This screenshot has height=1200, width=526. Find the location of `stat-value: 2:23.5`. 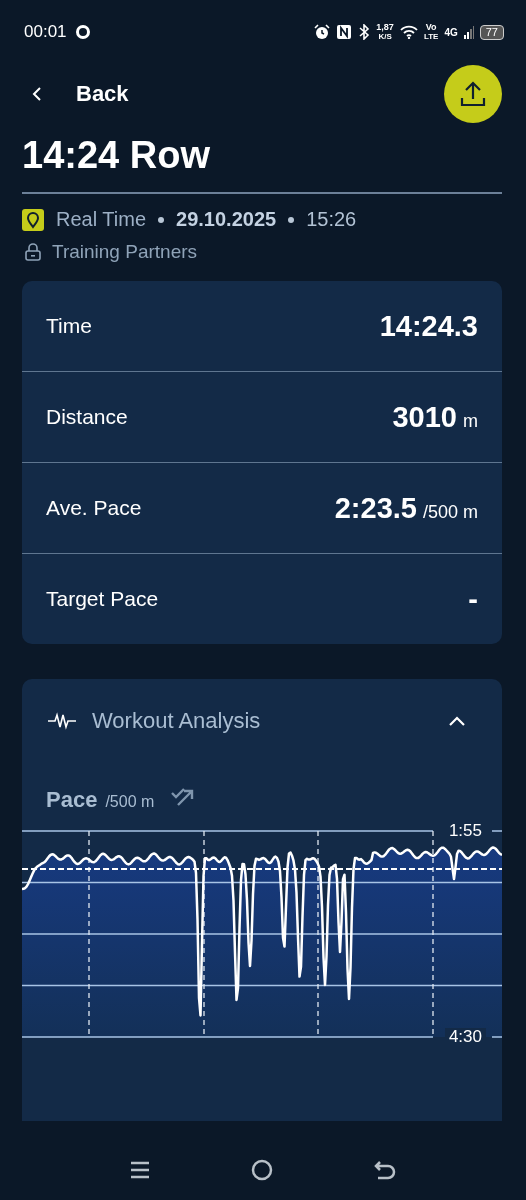

stat-value: 2:23.5 is located at coordinates (375, 507).